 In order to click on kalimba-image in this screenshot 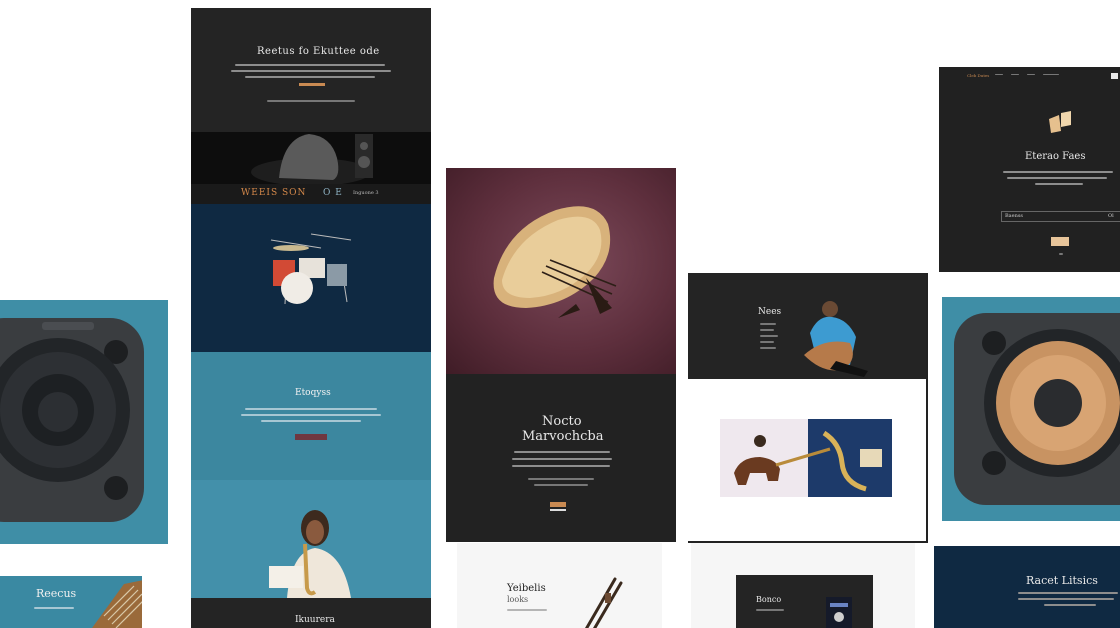, I will do `click(117, 604)`.